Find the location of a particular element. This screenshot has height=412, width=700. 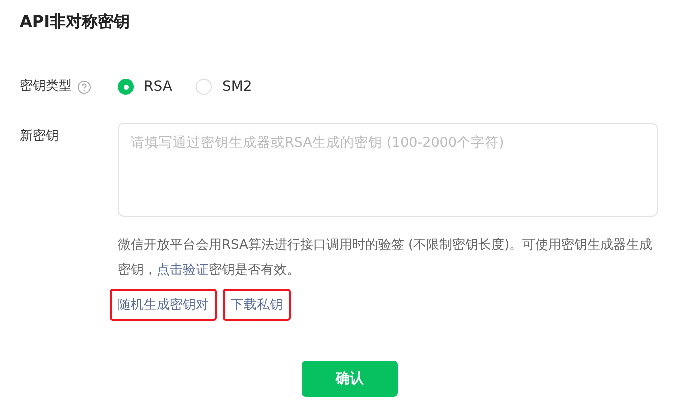

verify-link: 点击验证 is located at coordinates (183, 270).